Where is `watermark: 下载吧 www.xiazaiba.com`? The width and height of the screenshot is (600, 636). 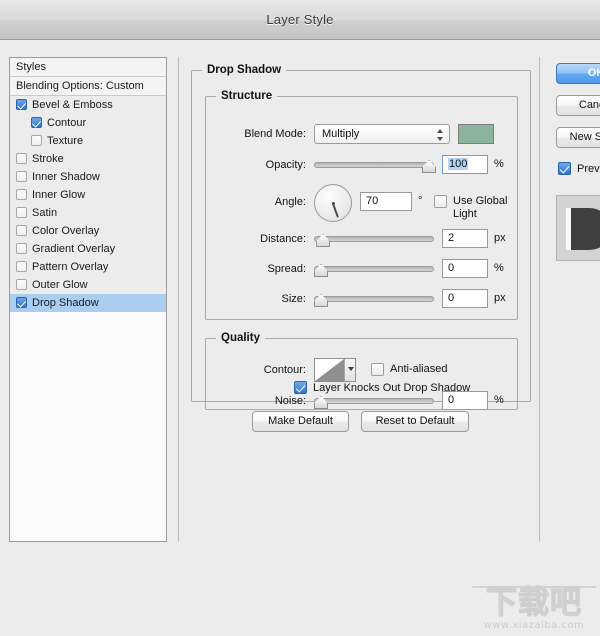
watermark: 下载吧 www.xiazaiba.com is located at coordinates (534, 610).